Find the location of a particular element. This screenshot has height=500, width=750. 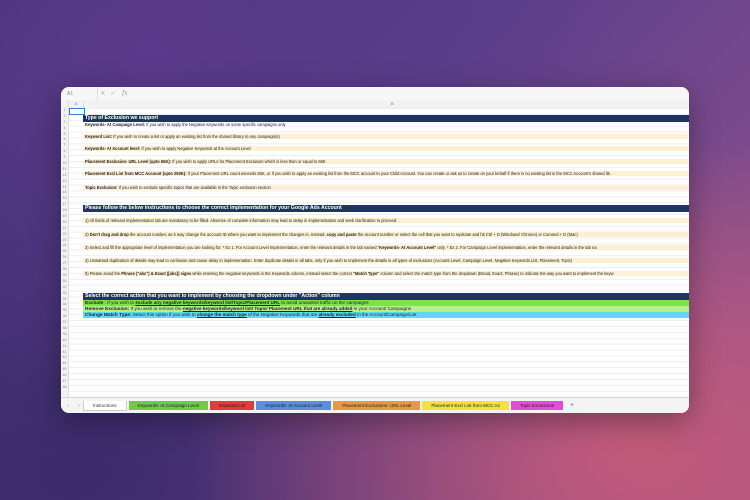

sheet-tab: Keyword List is located at coordinates (232, 405).